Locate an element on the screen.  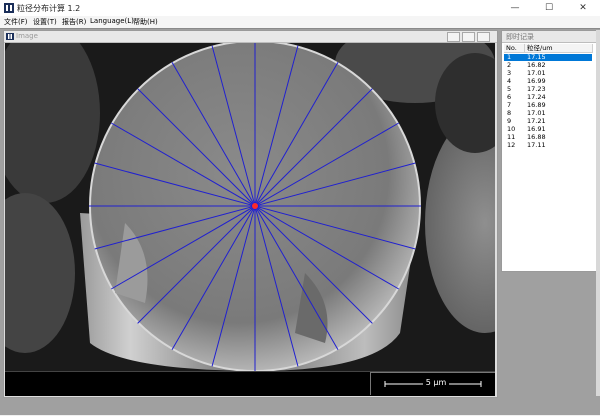
title-bar: 粒径分布计算 1.2 — ☐ ✕ is located at coordinates (300, 8).